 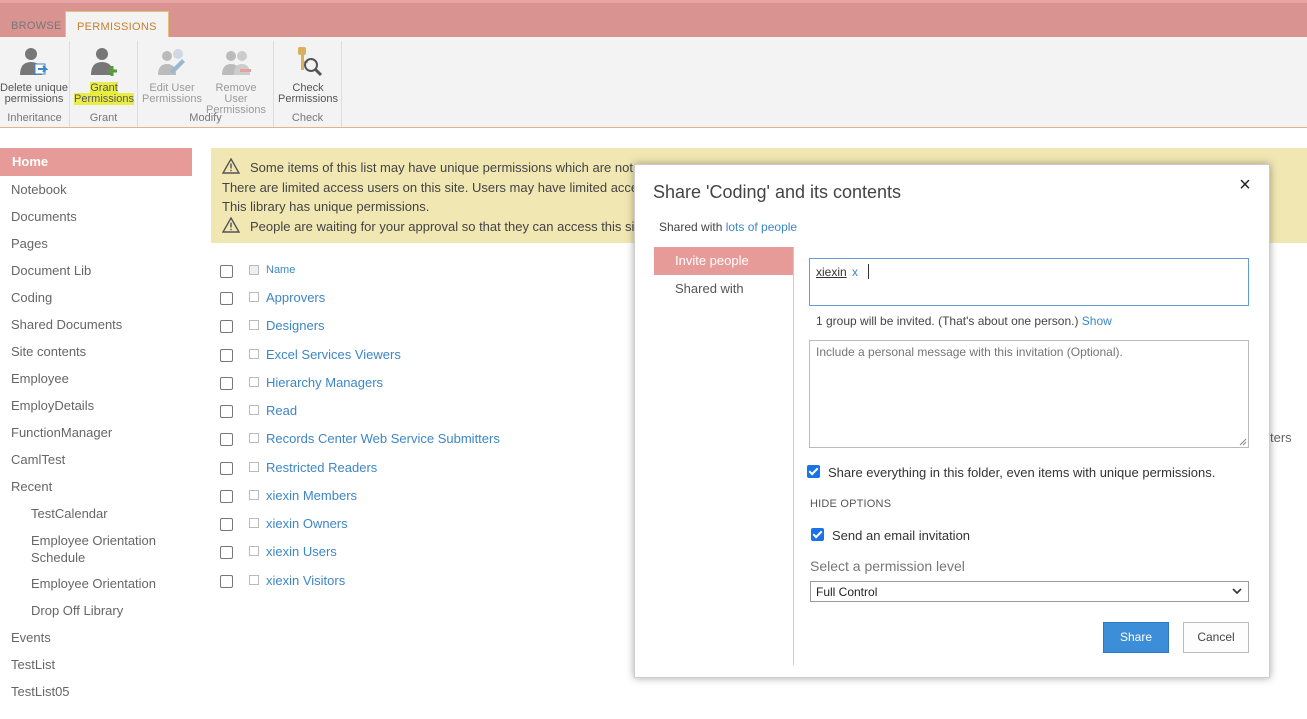 I want to click on check-permissions-button: Check Permissions, so click(x=308, y=75).